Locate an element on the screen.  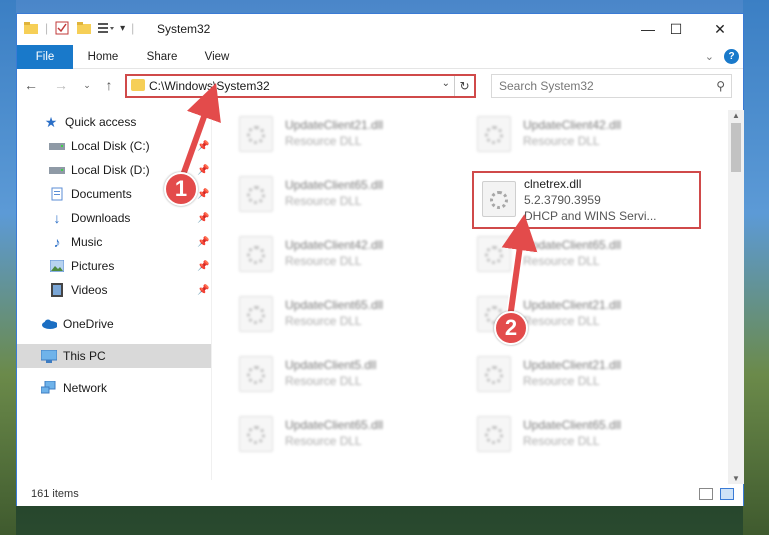
recent-locations-icon: ⌄ is located at coordinates (87, 85).